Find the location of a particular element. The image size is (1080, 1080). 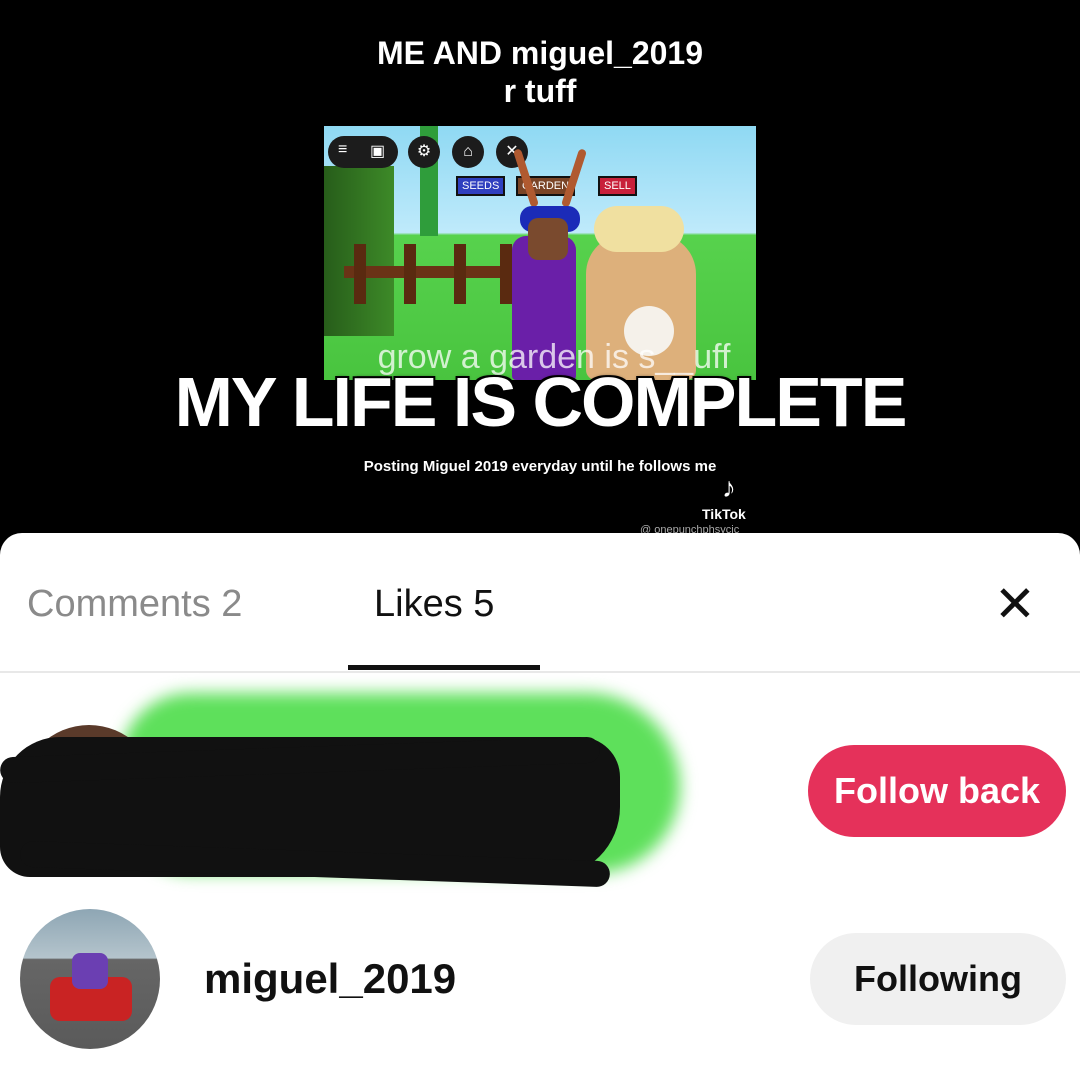

kart-driver-image is located at coordinates (90, 971).